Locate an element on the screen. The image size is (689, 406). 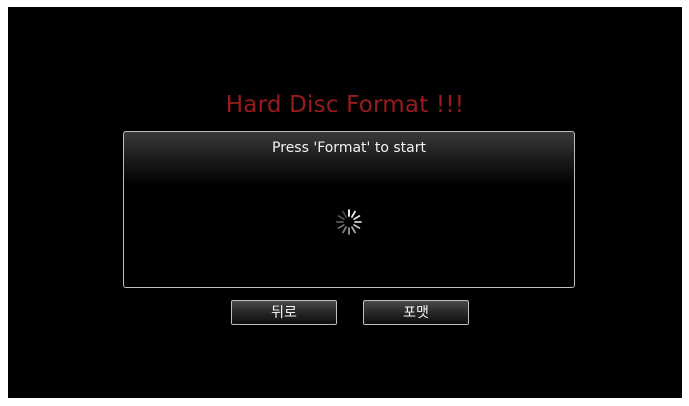
back-button: 뒤로 is located at coordinates (284, 312).